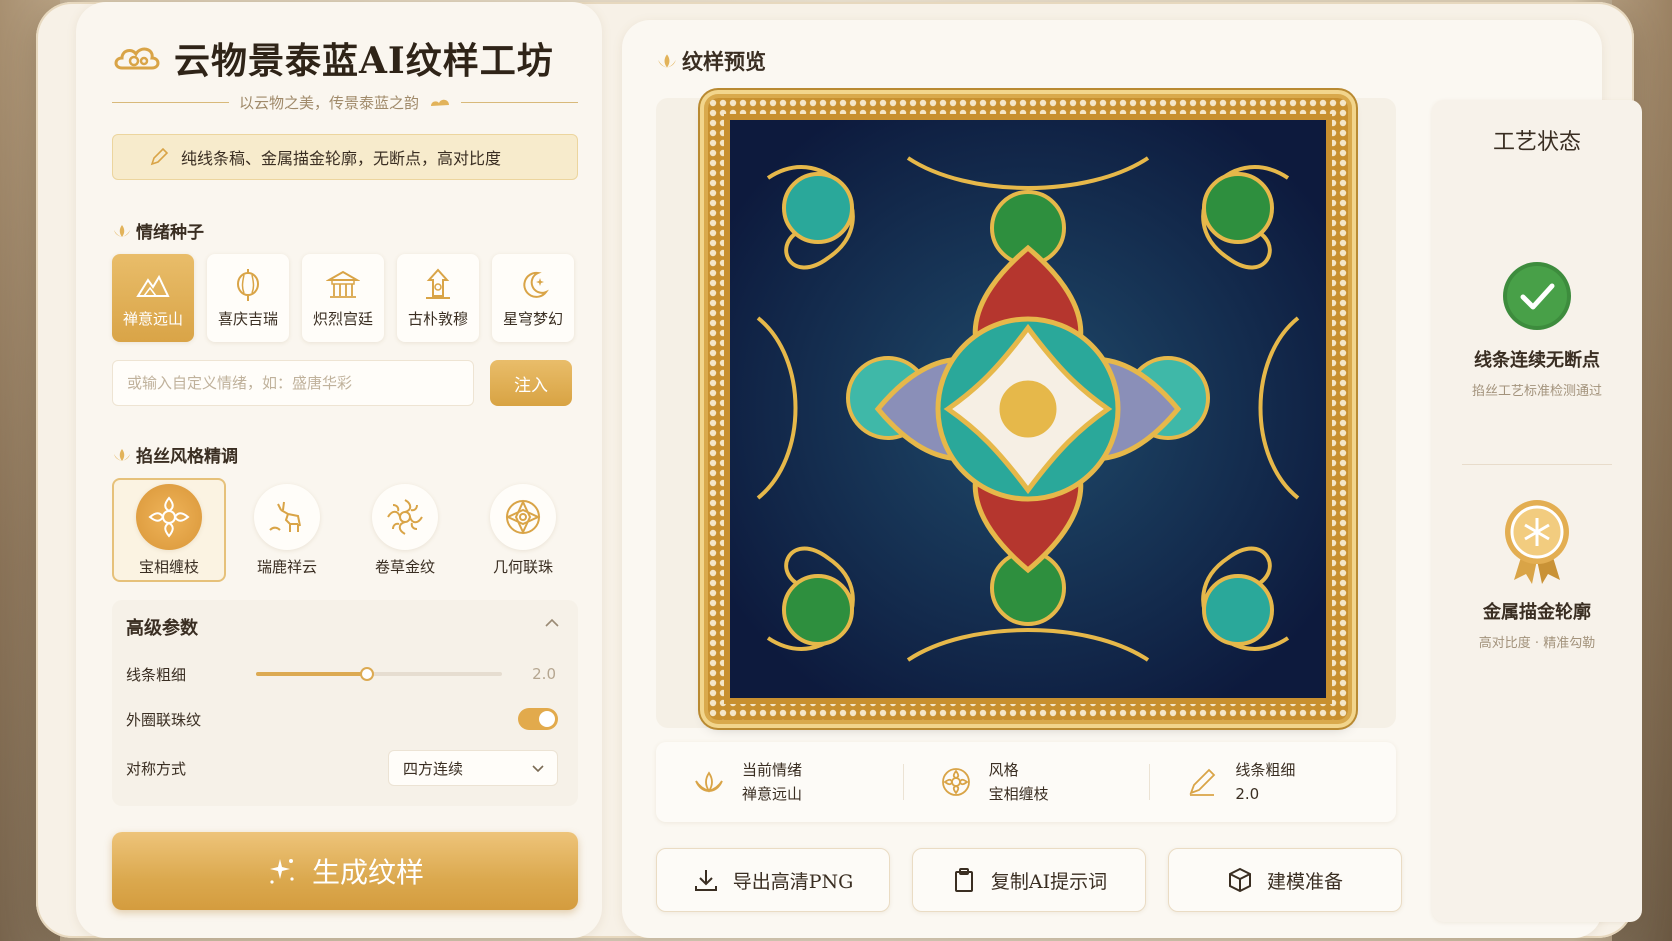 This screenshot has width=1672, height=941. What do you see at coordinates (379, 674) in the screenshot?
I see `line-thickness-slider` at bounding box center [379, 674].